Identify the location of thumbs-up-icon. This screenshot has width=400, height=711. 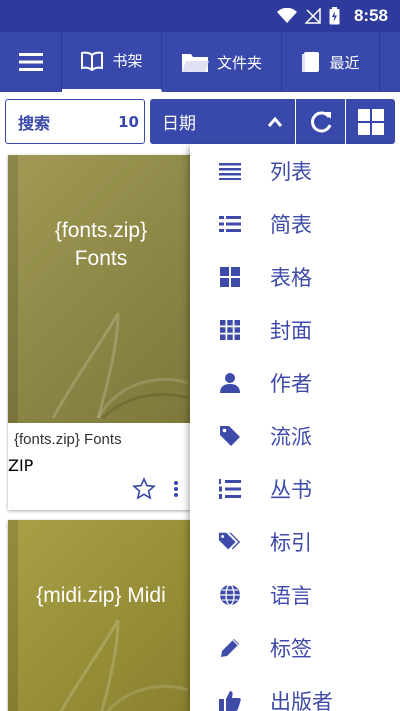
(230, 700).